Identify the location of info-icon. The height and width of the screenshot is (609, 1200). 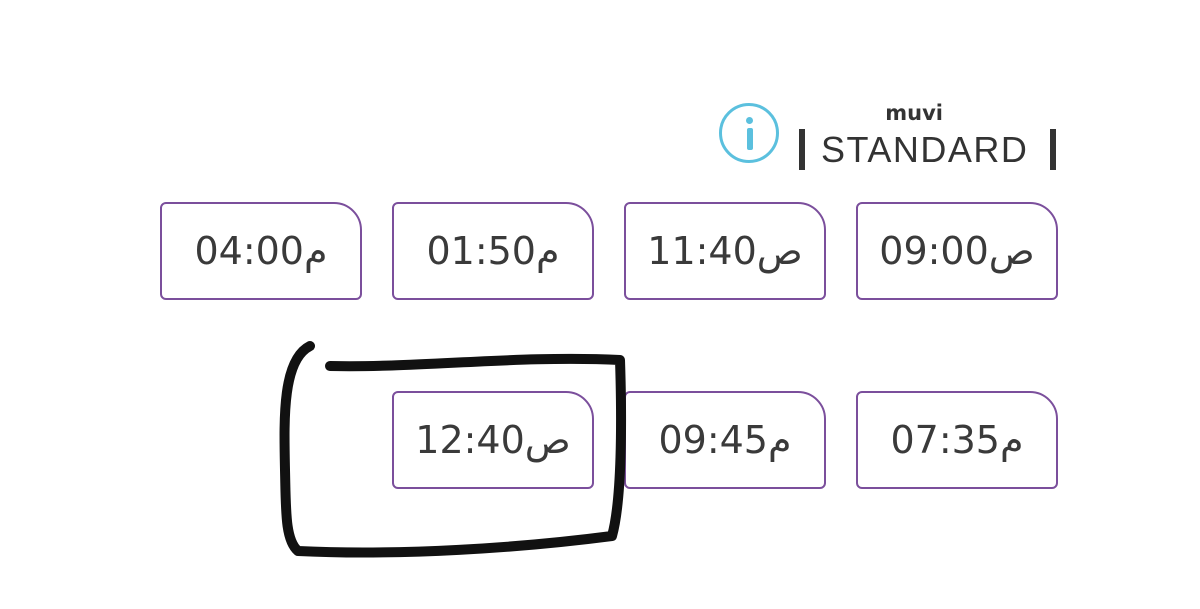
(749, 133).